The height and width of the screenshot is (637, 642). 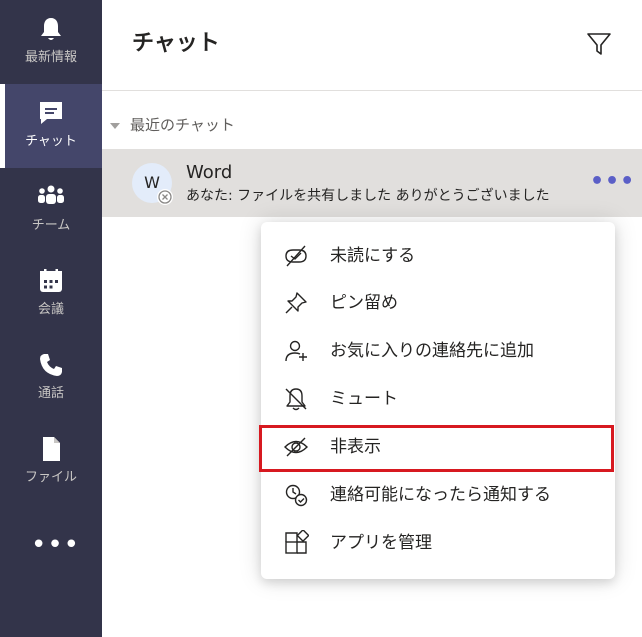 I want to click on filter-icon, so click(x=599, y=44).